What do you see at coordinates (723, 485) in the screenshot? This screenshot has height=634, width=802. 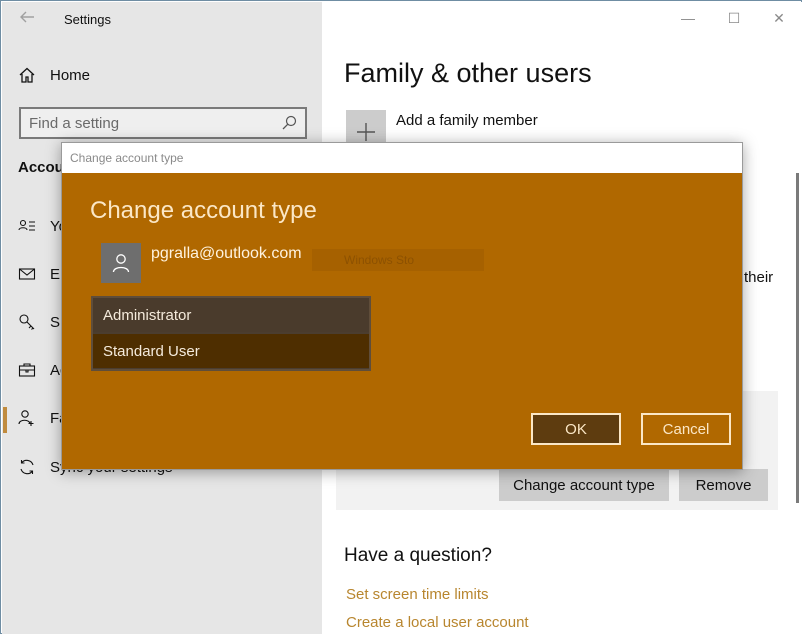 I see `remove-button: Remove` at bounding box center [723, 485].